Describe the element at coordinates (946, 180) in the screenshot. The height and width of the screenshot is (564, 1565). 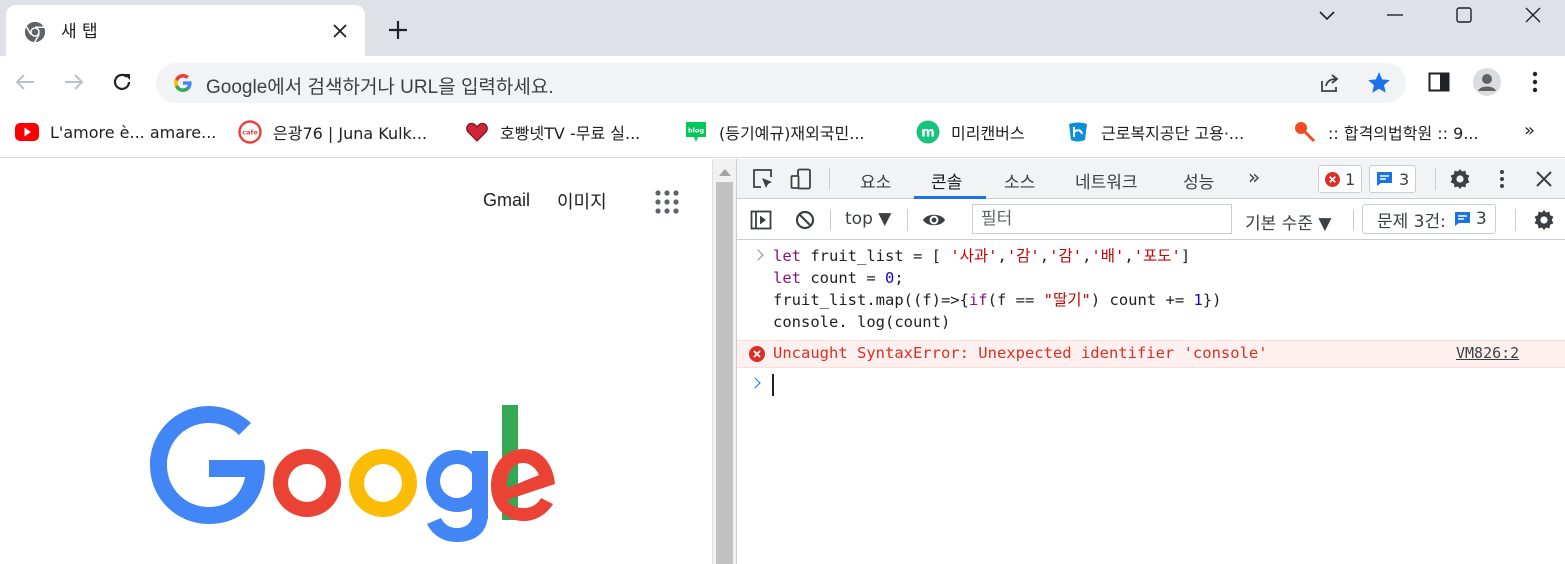
I see `tab-console: 콘솔` at that location.